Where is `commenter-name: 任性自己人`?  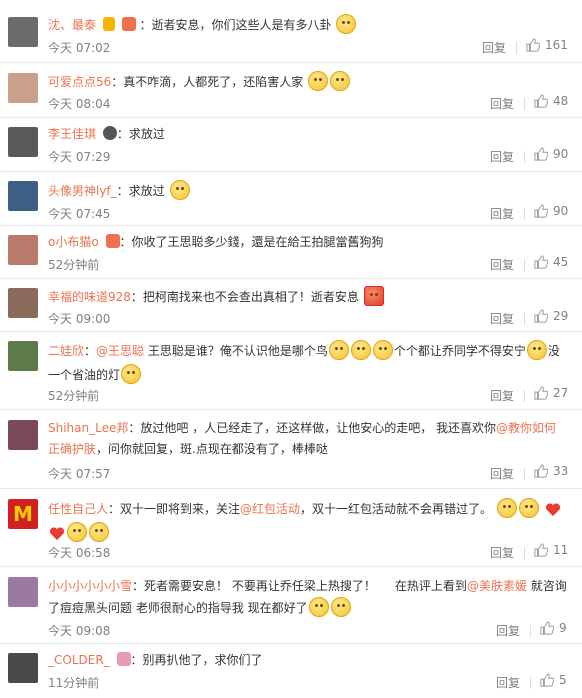
commenter-name: 任性自己人 is located at coordinates (78, 509).